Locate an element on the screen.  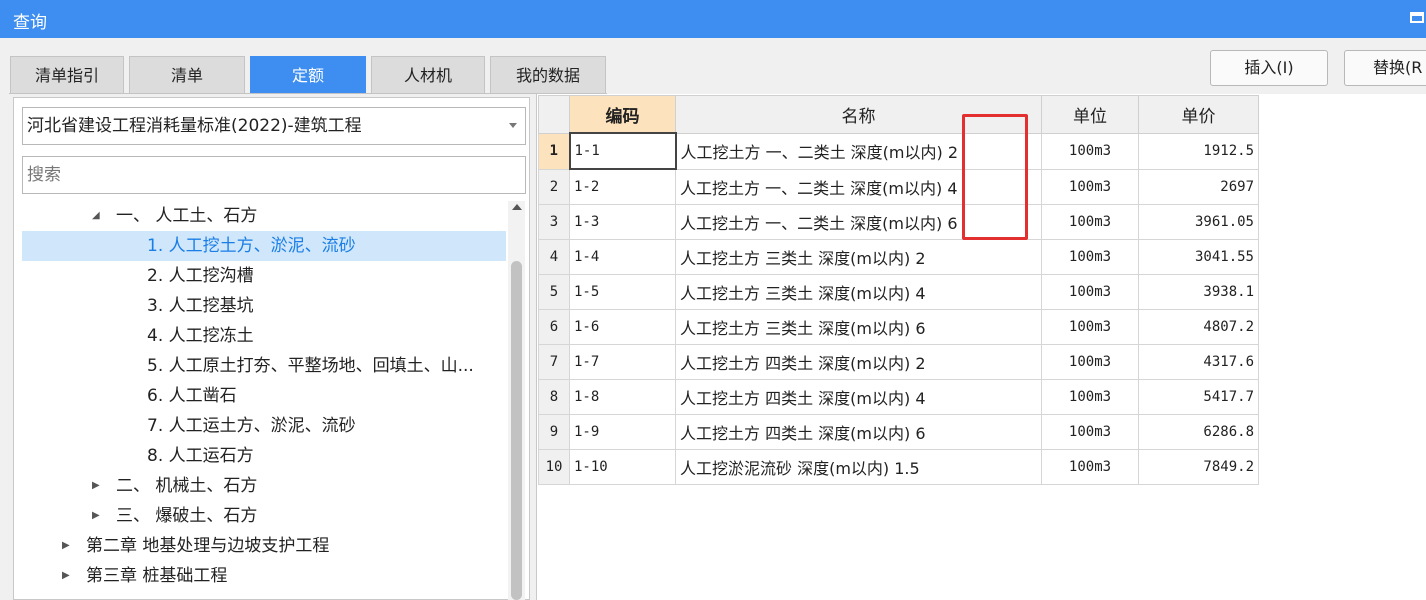
code-cell: 1-4 is located at coordinates (622, 257).